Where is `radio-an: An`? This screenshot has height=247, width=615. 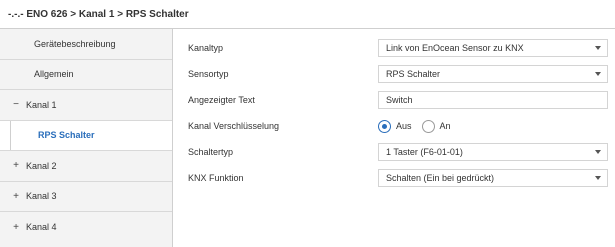 radio-an: An is located at coordinates (436, 126).